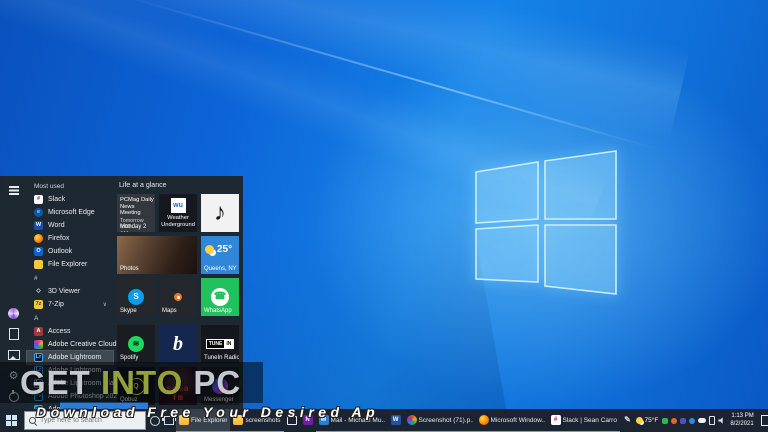 The height and width of the screenshot is (432, 768). What do you see at coordinates (13, 187) in the screenshot?
I see `hamburger-icon` at bounding box center [13, 187].